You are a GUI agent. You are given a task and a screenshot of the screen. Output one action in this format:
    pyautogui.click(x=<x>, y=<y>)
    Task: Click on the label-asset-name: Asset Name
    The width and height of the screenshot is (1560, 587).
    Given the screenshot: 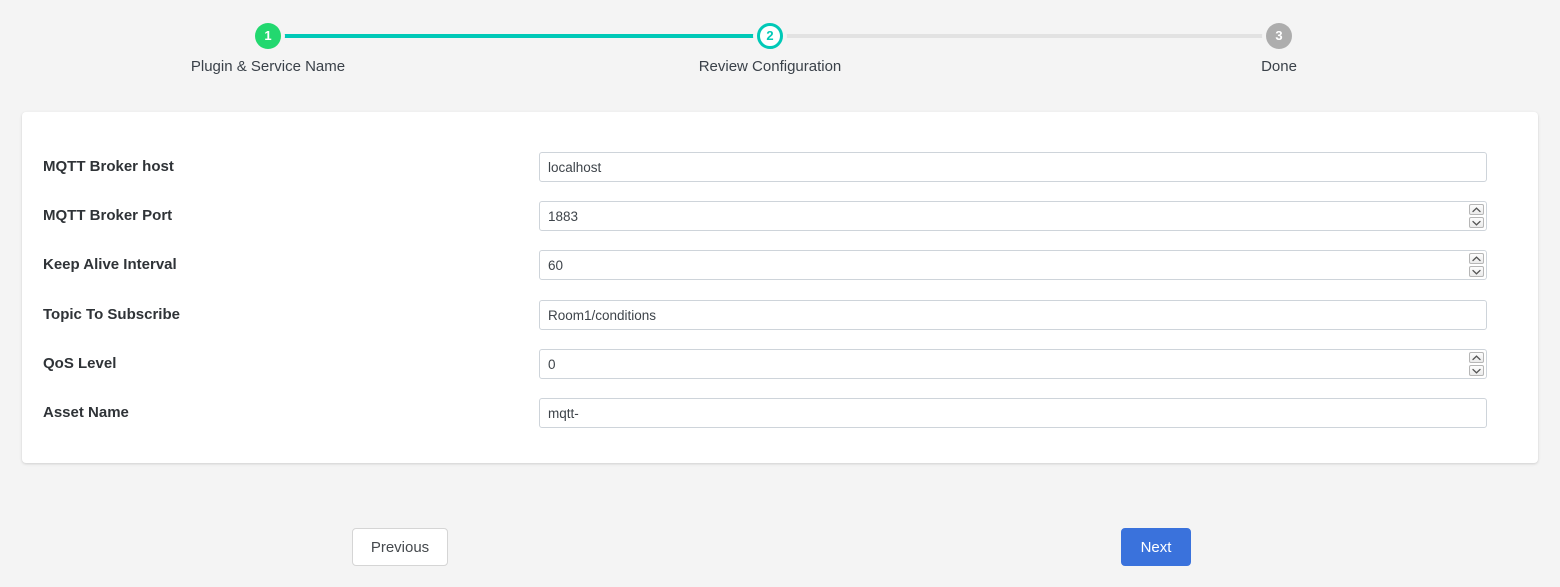 What is the action you would take?
    pyautogui.click(x=86, y=412)
    